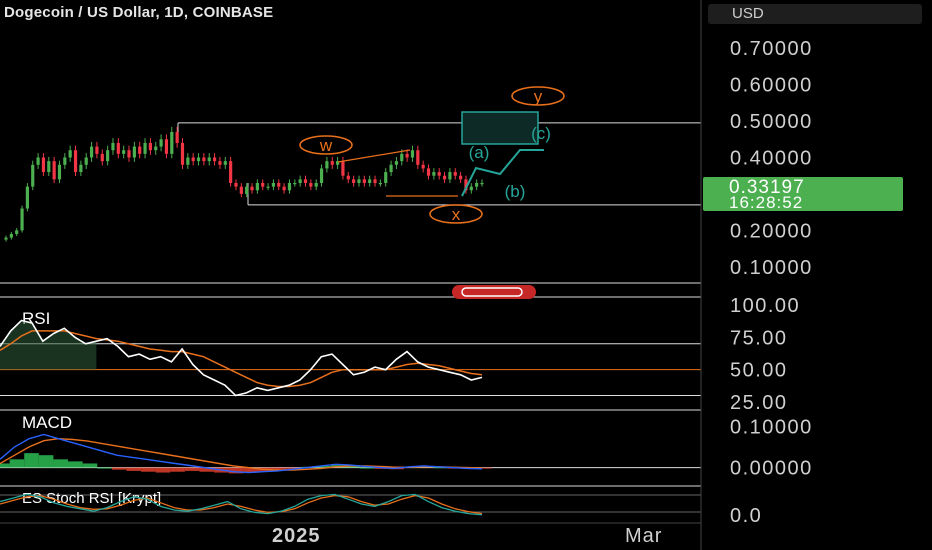 The height and width of the screenshot is (550, 932). What do you see at coordinates (538, 96) in the screenshot?
I see `wave-label-y: y` at bounding box center [538, 96].